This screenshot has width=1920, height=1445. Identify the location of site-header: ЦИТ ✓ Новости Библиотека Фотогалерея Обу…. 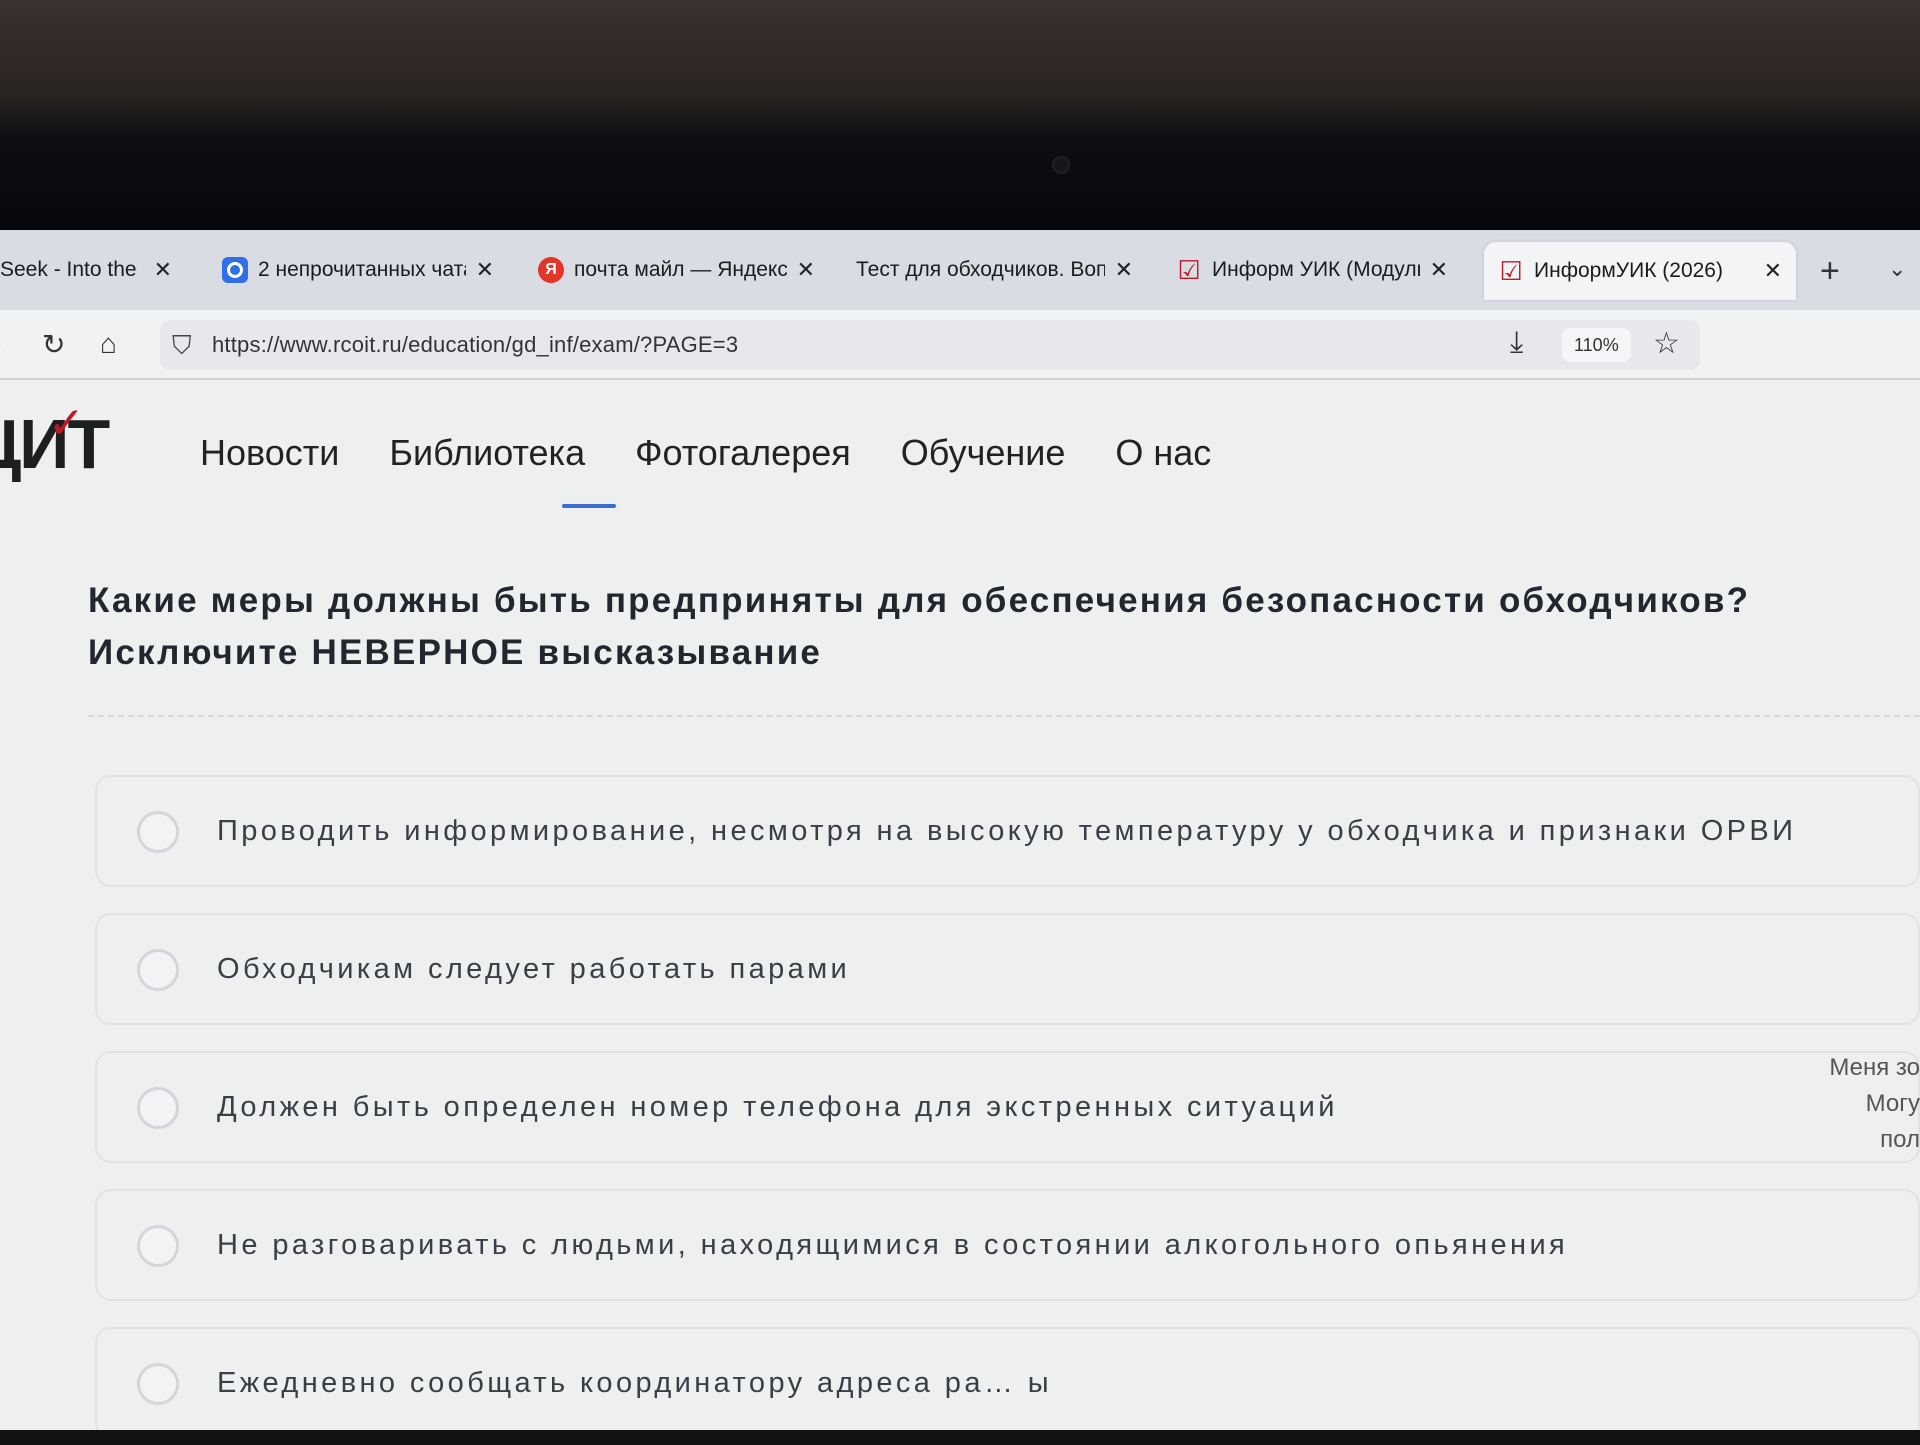
(960, 445).